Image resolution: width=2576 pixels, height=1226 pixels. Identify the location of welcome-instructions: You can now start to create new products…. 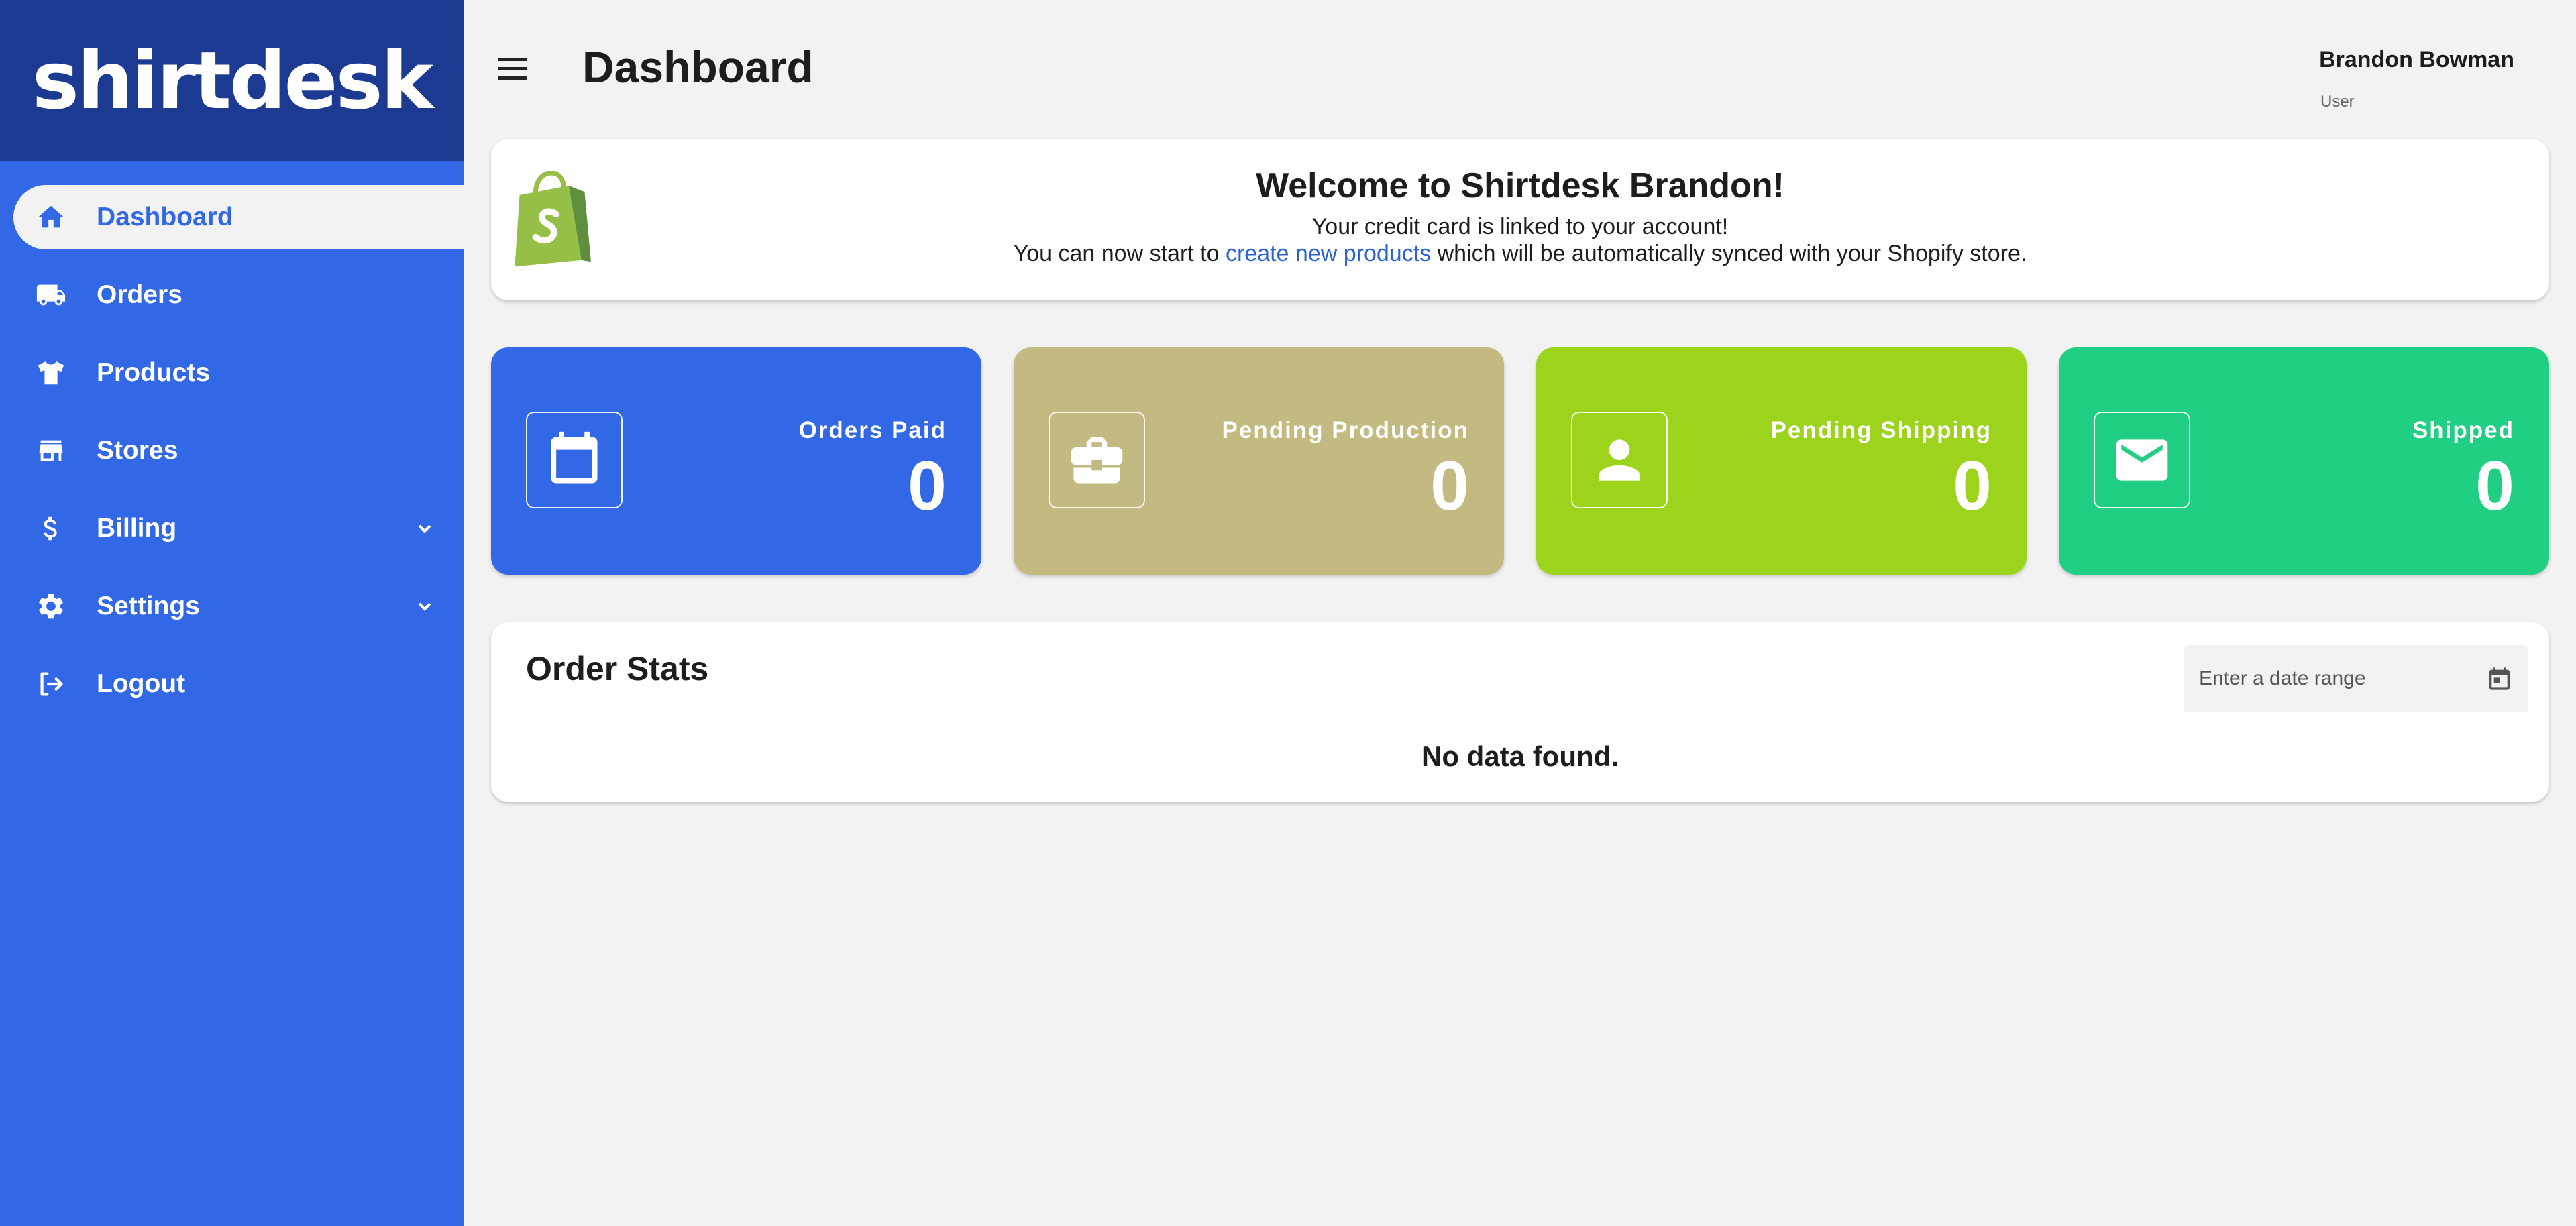
(1520, 254).